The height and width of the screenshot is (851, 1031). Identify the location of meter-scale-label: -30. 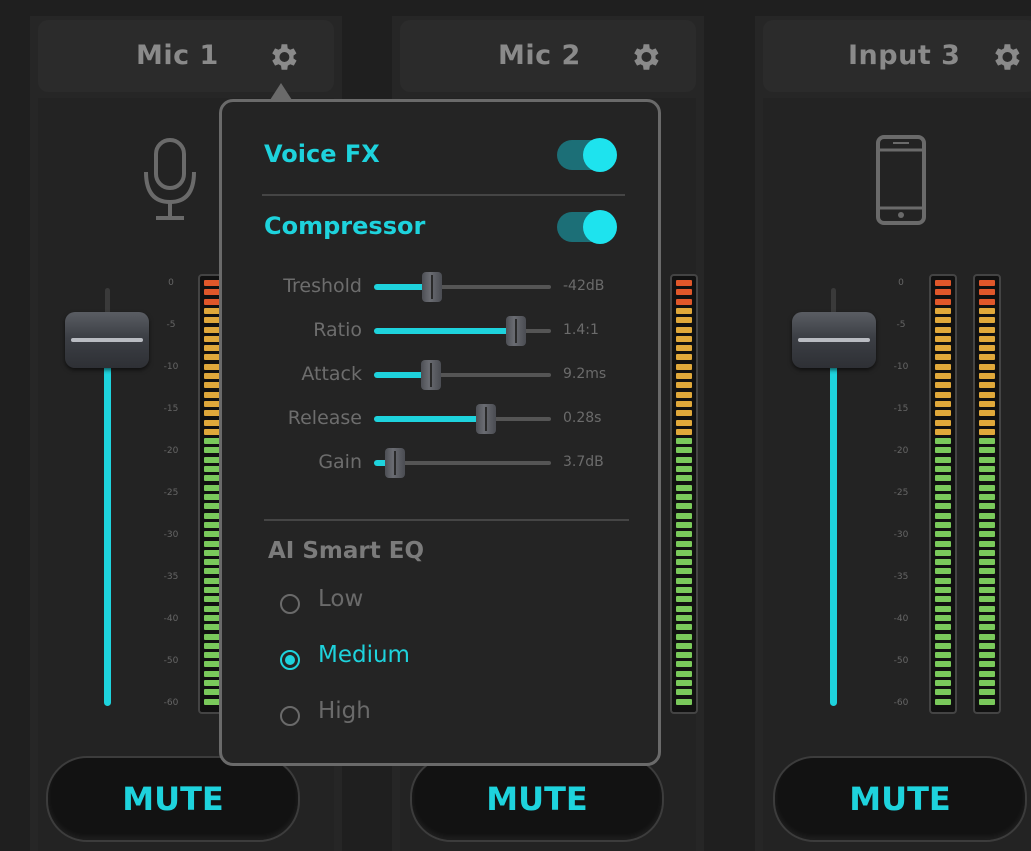
(901, 535).